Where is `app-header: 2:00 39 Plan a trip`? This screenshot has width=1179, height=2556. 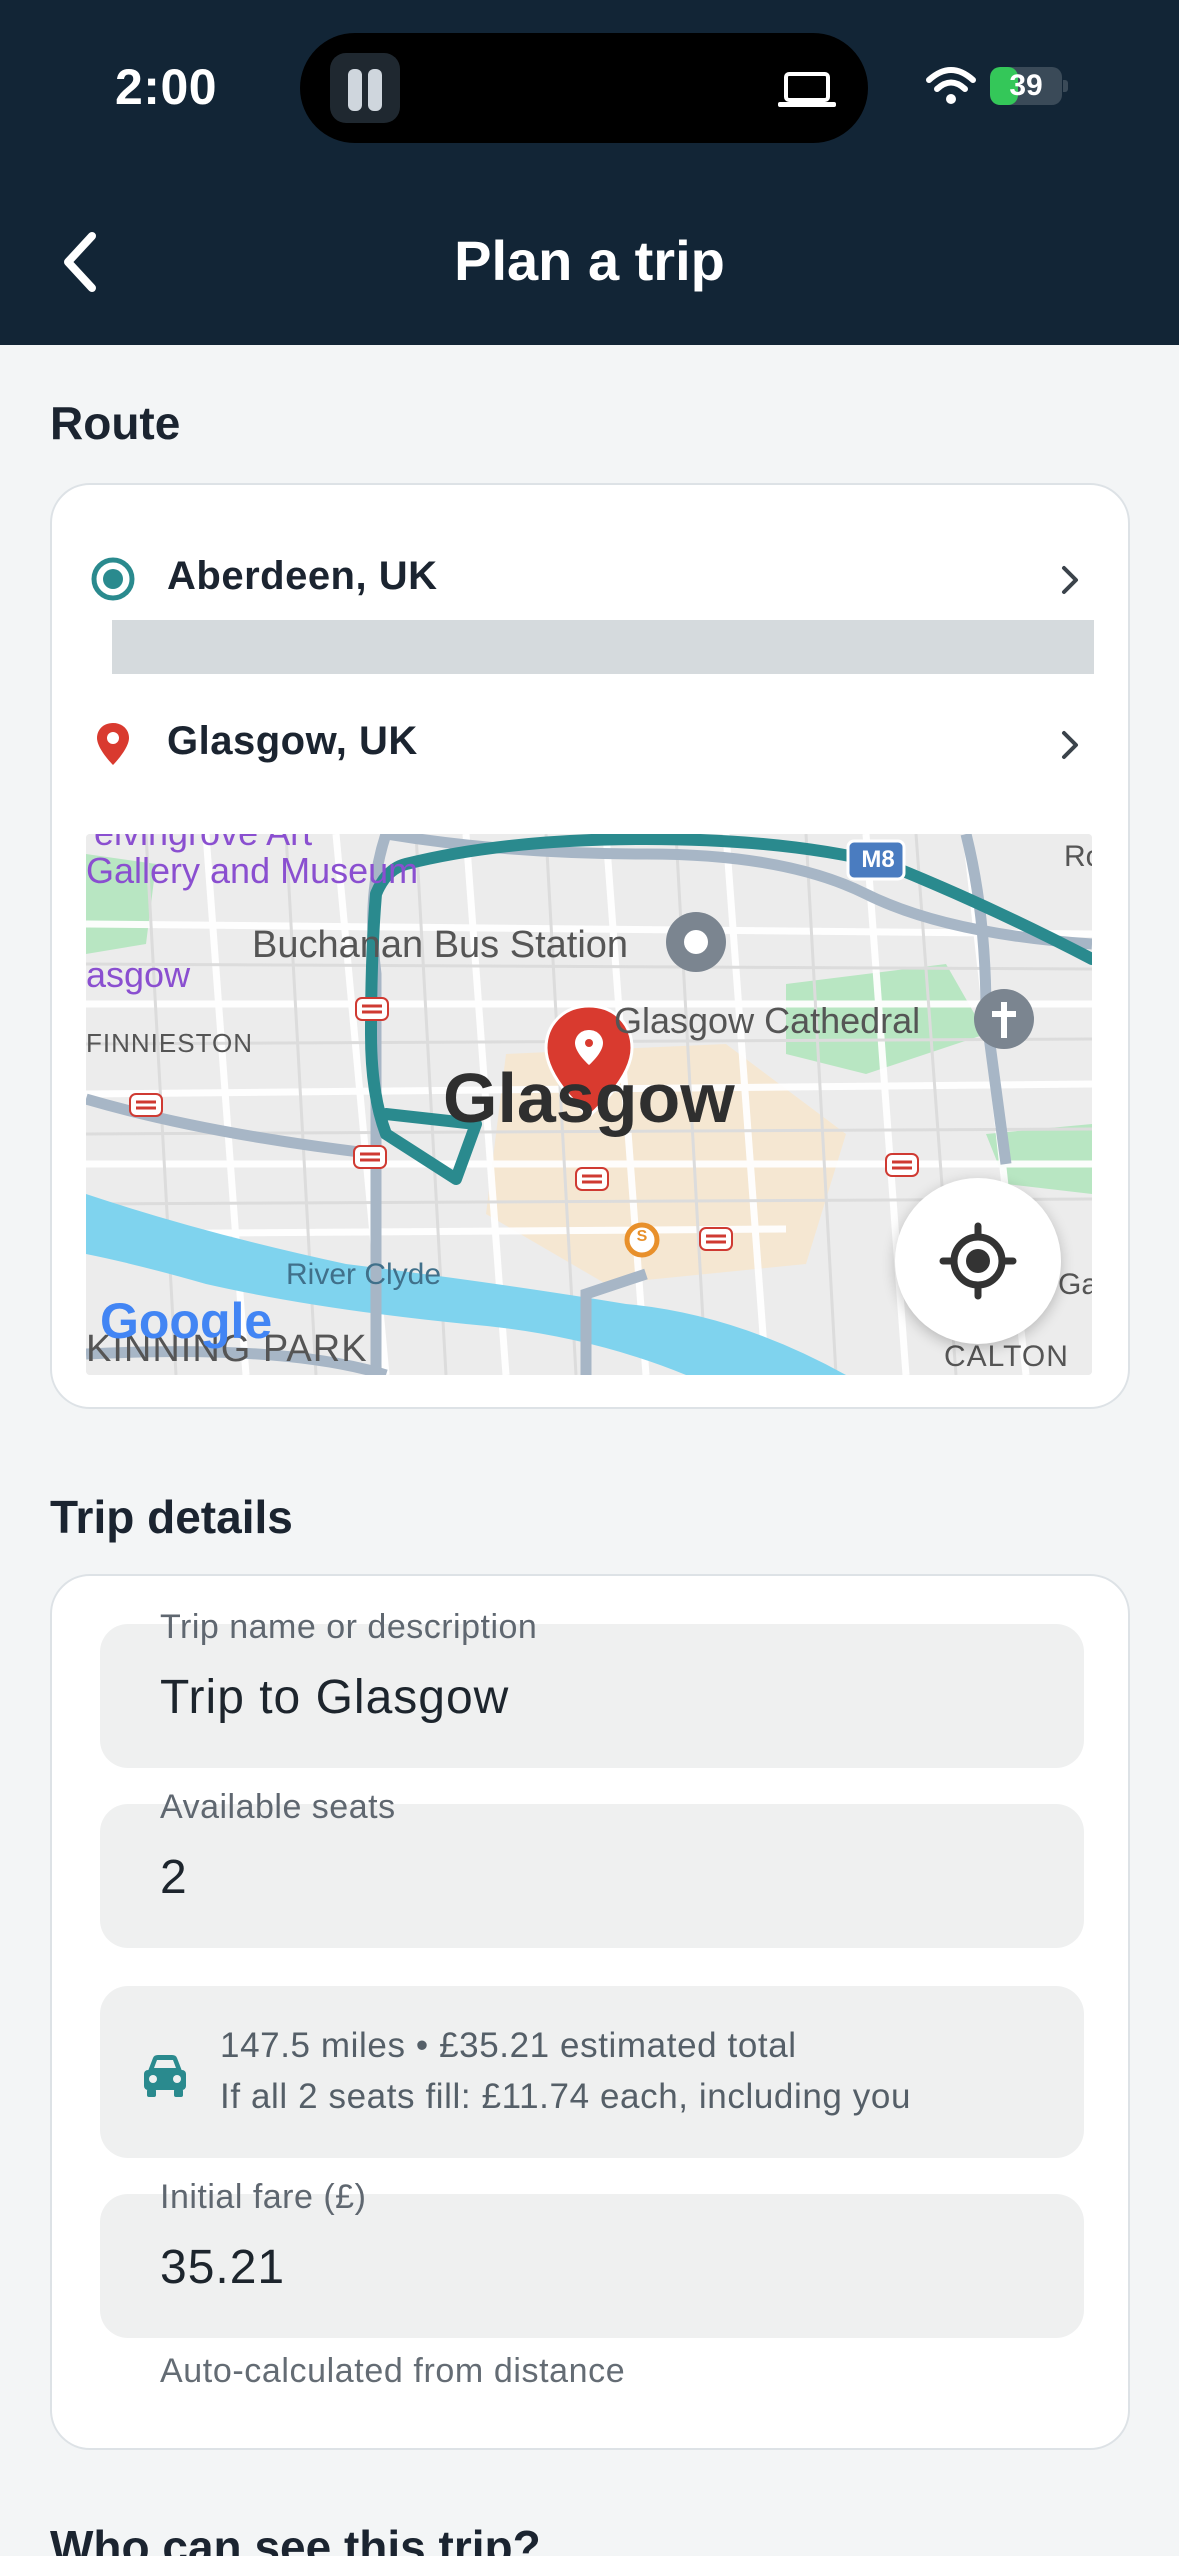
app-header: 2:00 39 Plan a trip is located at coordinates (589, 172).